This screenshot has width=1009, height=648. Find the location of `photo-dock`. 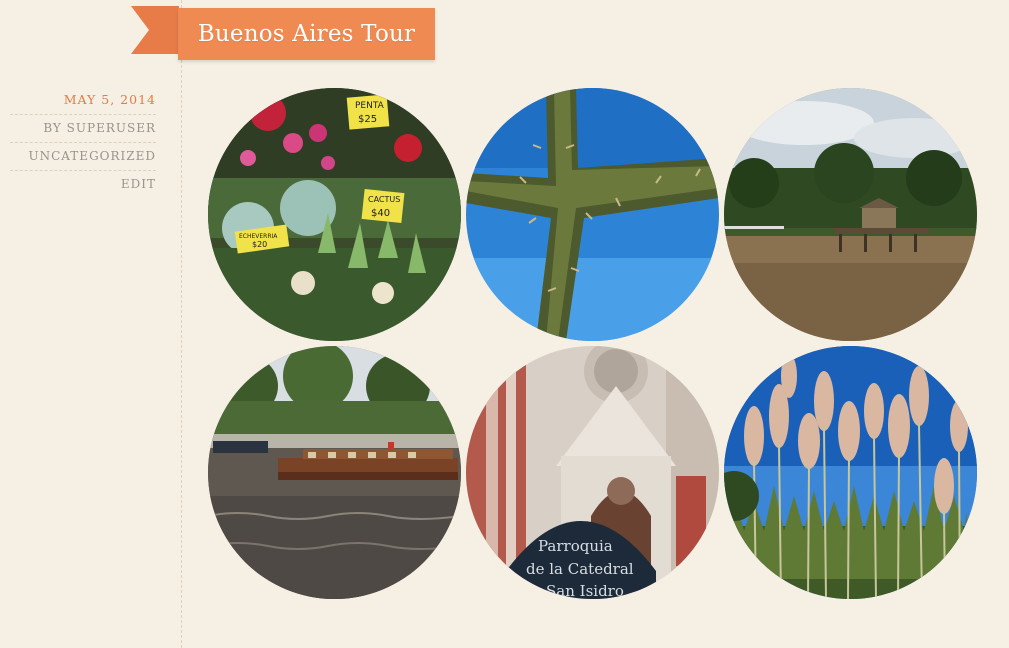

photo-dock is located at coordinates (850, 214).